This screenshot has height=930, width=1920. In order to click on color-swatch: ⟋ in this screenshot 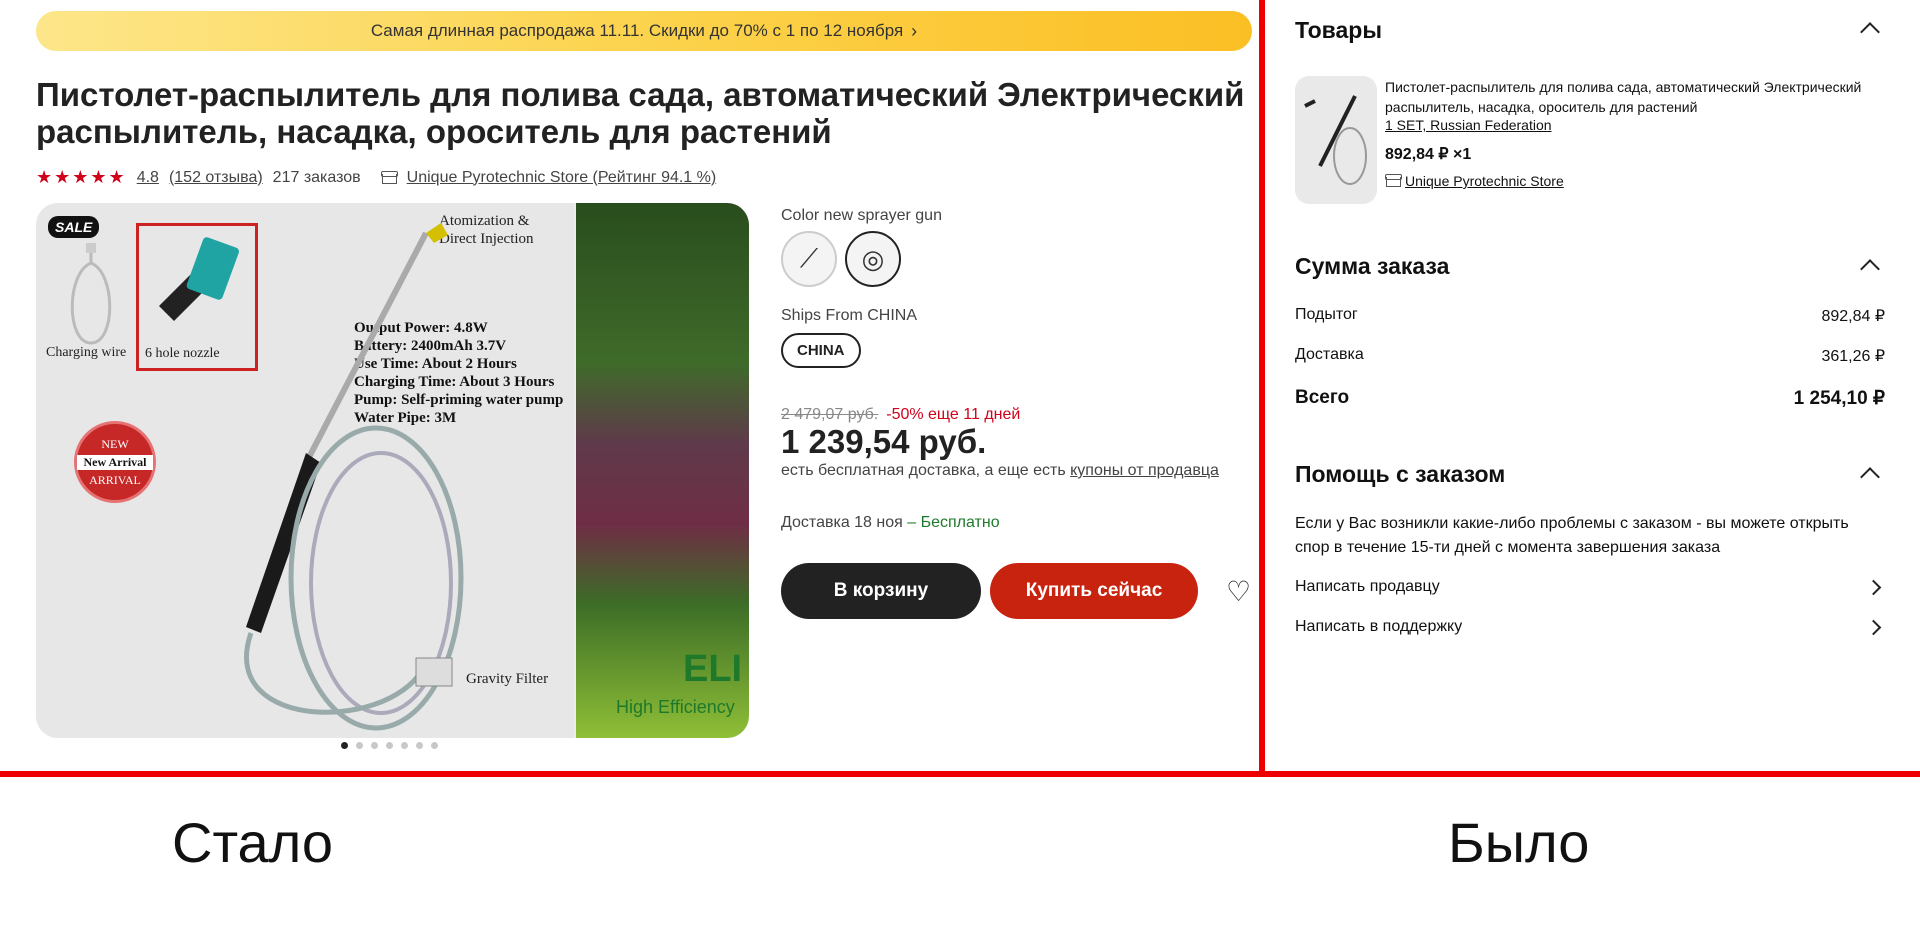, I will do `click(809, 259)`.